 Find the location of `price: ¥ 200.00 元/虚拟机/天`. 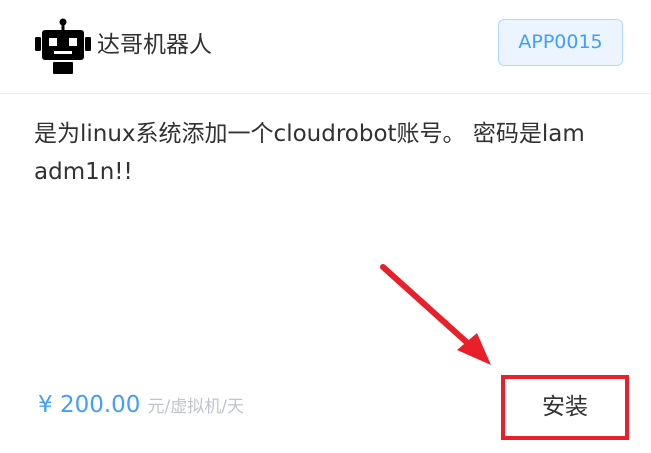

price: ¥ 200.00 元/虚拟机/天 is located at coordinates (141, 405).